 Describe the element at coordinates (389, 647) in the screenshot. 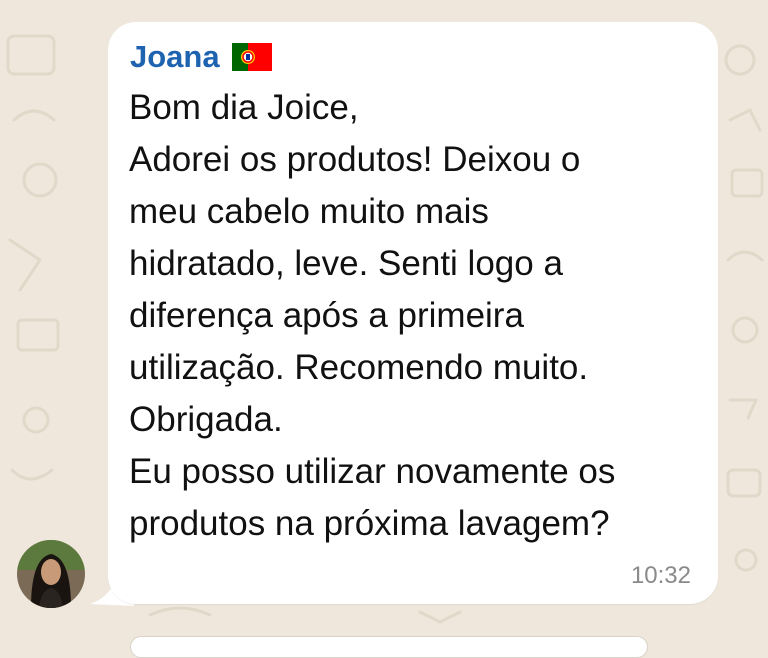

I see `message-input-field` at that location.